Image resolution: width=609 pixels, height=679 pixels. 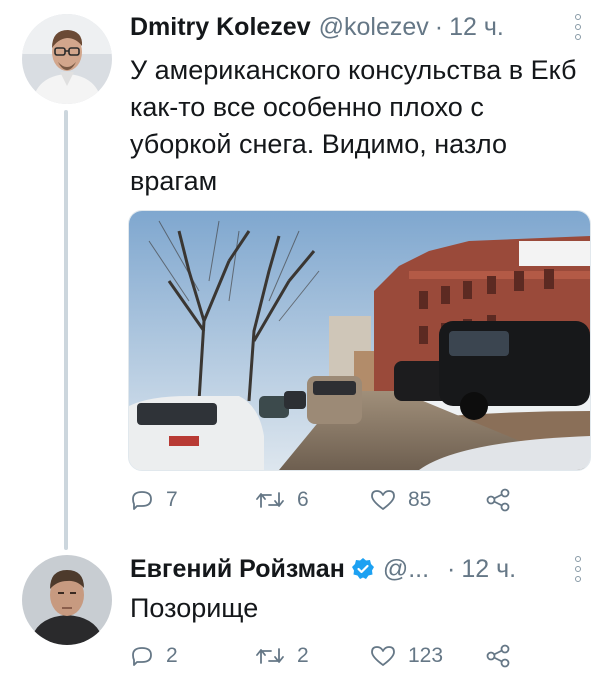 What do you see at coordinates (172, 655) in the screenshot?
I see `reply-count: 2` at bounding box center [172, 655].